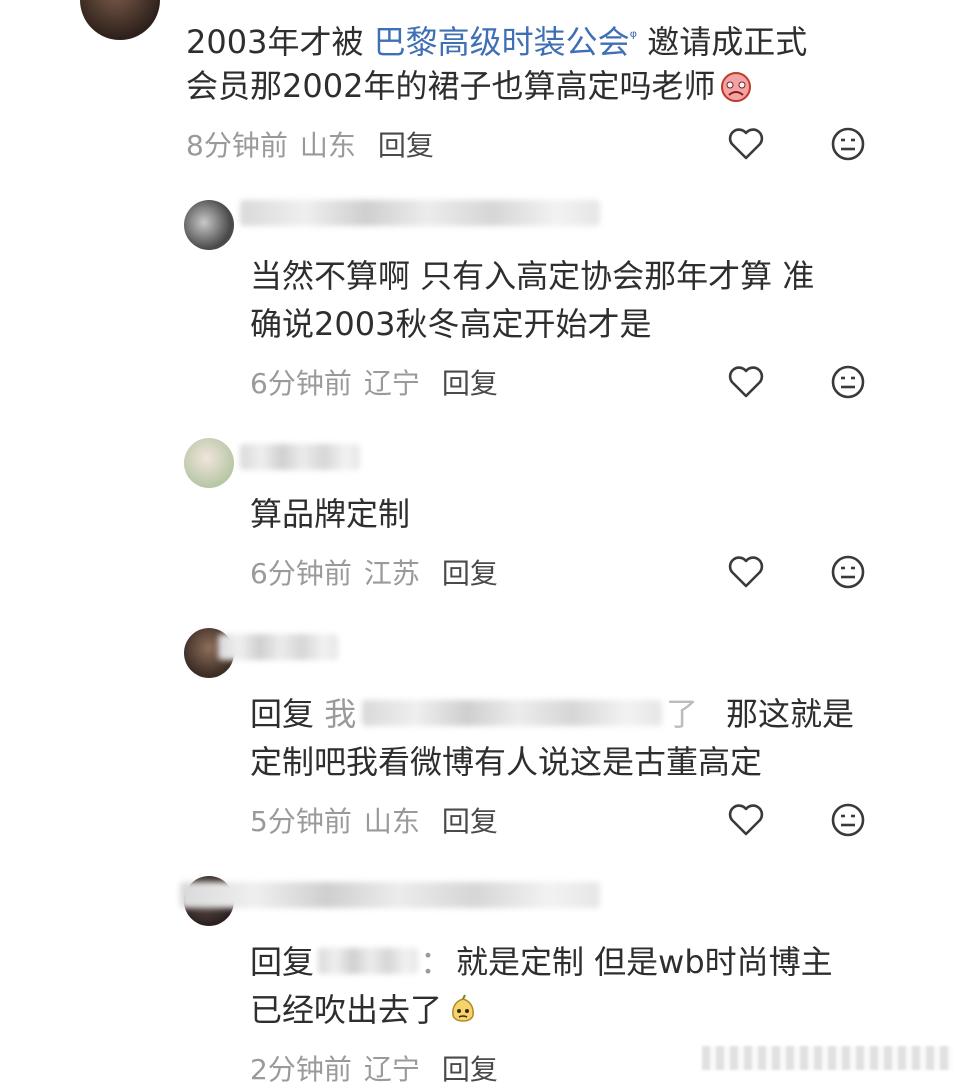 This screenshot has width=960, height=1088. What do you see at coordinates (391, 573) in the screenshot?
I see `location: 江苏` at bounding box center [391, 573].